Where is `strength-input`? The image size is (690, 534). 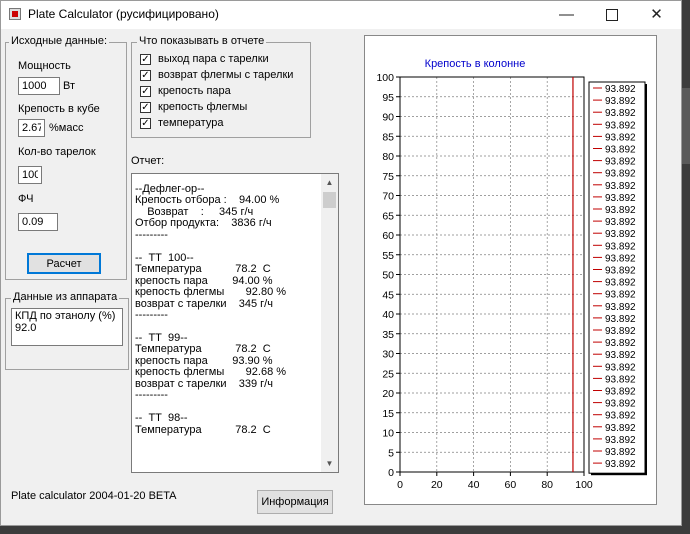 strength-input is located at coordinates (31, 128).